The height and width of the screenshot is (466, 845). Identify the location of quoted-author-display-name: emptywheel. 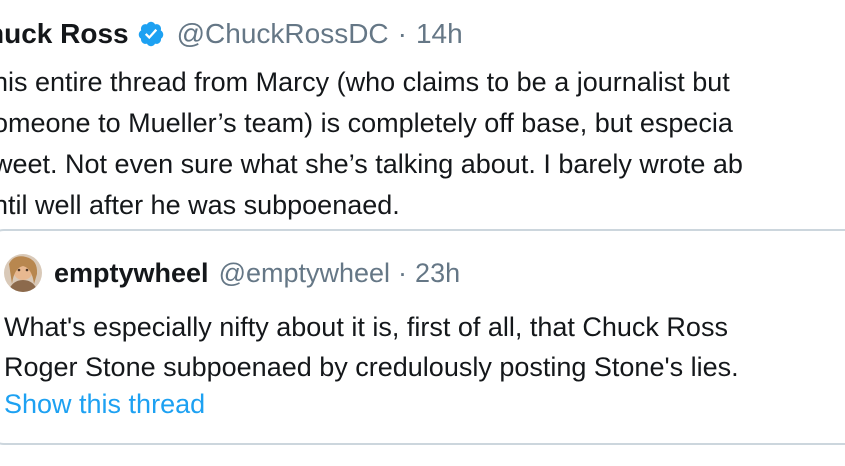
(131, 273).